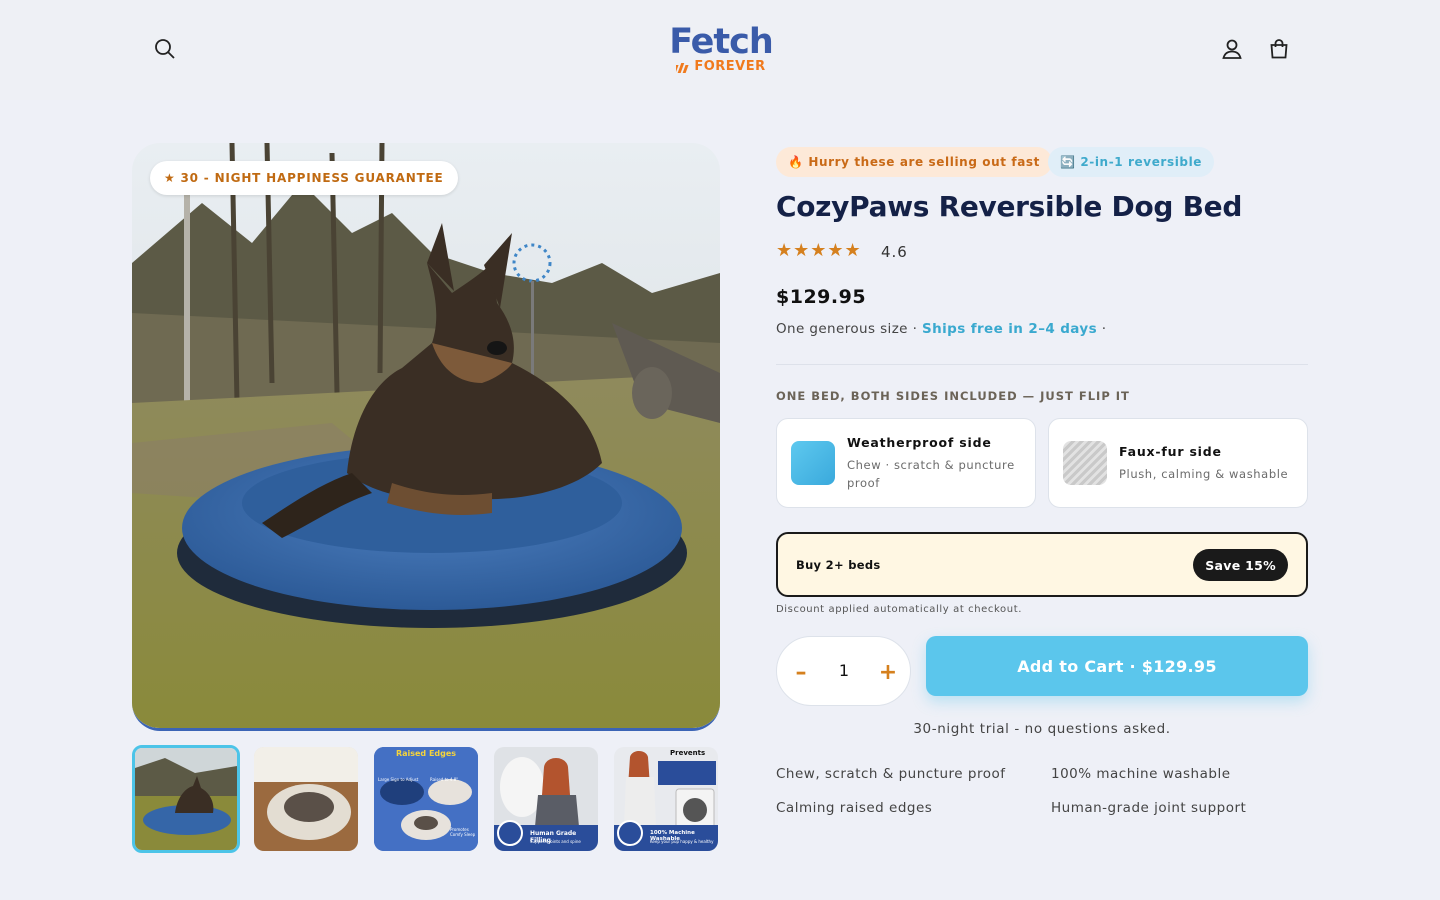 This screenshot has width=1440, height=900. What do you see at coordinates (854, 808) in the screenshot?
I see `feature-item: Calming raised edges` at bounding box center [854, 808].